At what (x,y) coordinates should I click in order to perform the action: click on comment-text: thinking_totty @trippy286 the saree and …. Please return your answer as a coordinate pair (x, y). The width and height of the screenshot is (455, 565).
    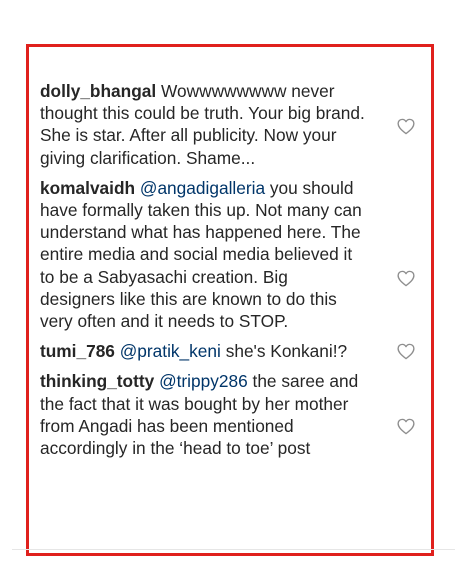
    Looking at the image, I should click on (203, 414).